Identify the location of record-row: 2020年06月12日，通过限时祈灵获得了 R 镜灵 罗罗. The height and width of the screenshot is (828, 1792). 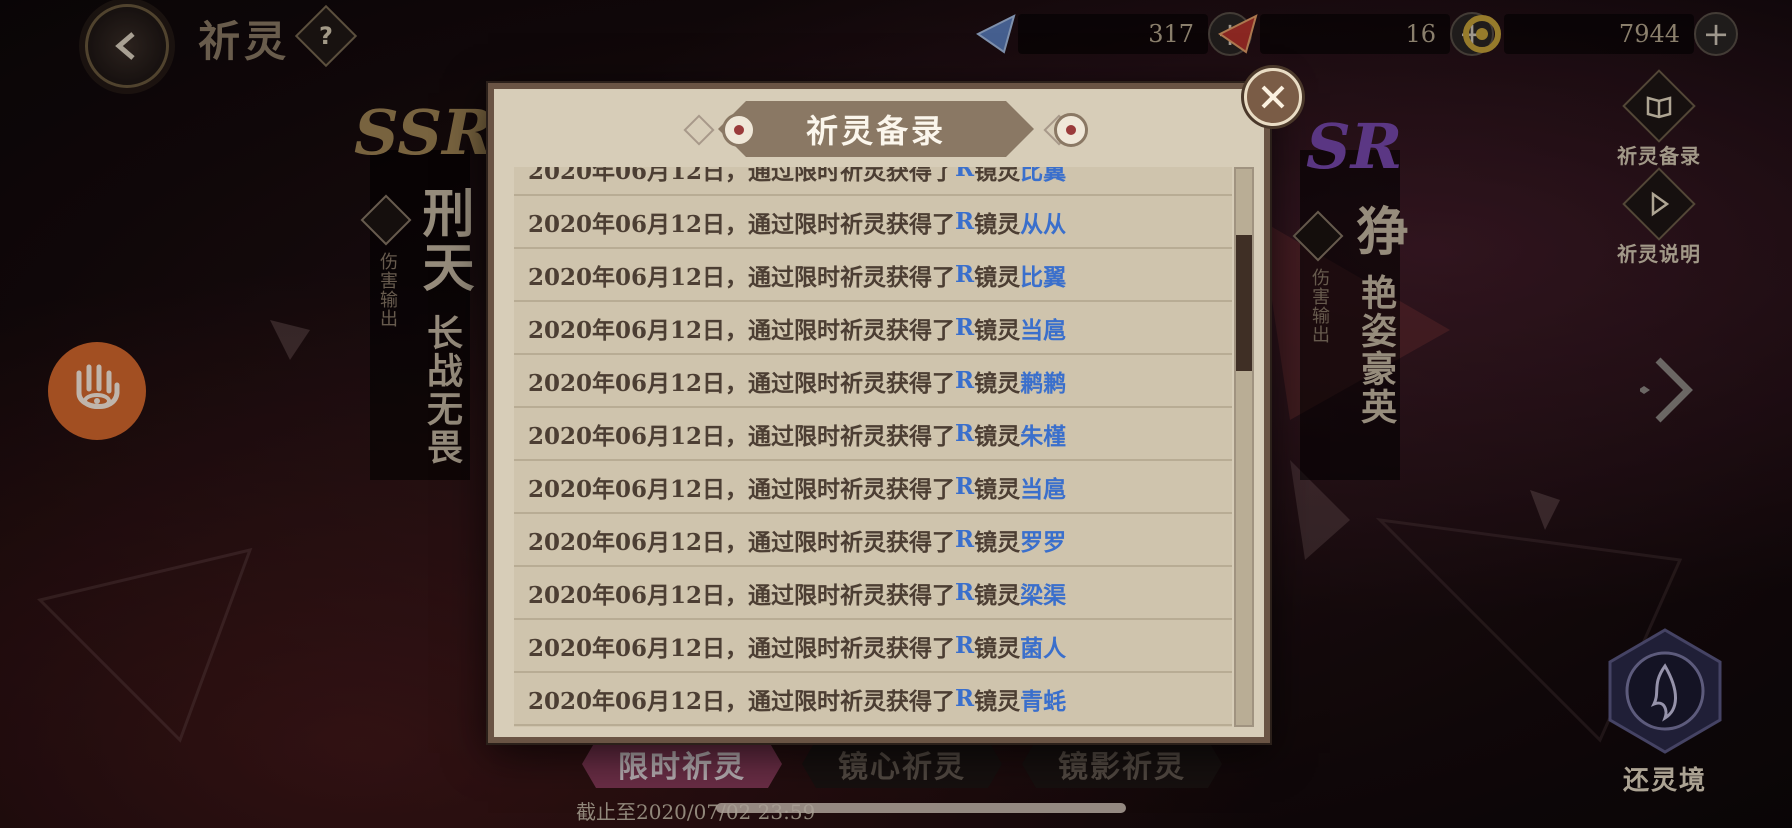
(873, 540).